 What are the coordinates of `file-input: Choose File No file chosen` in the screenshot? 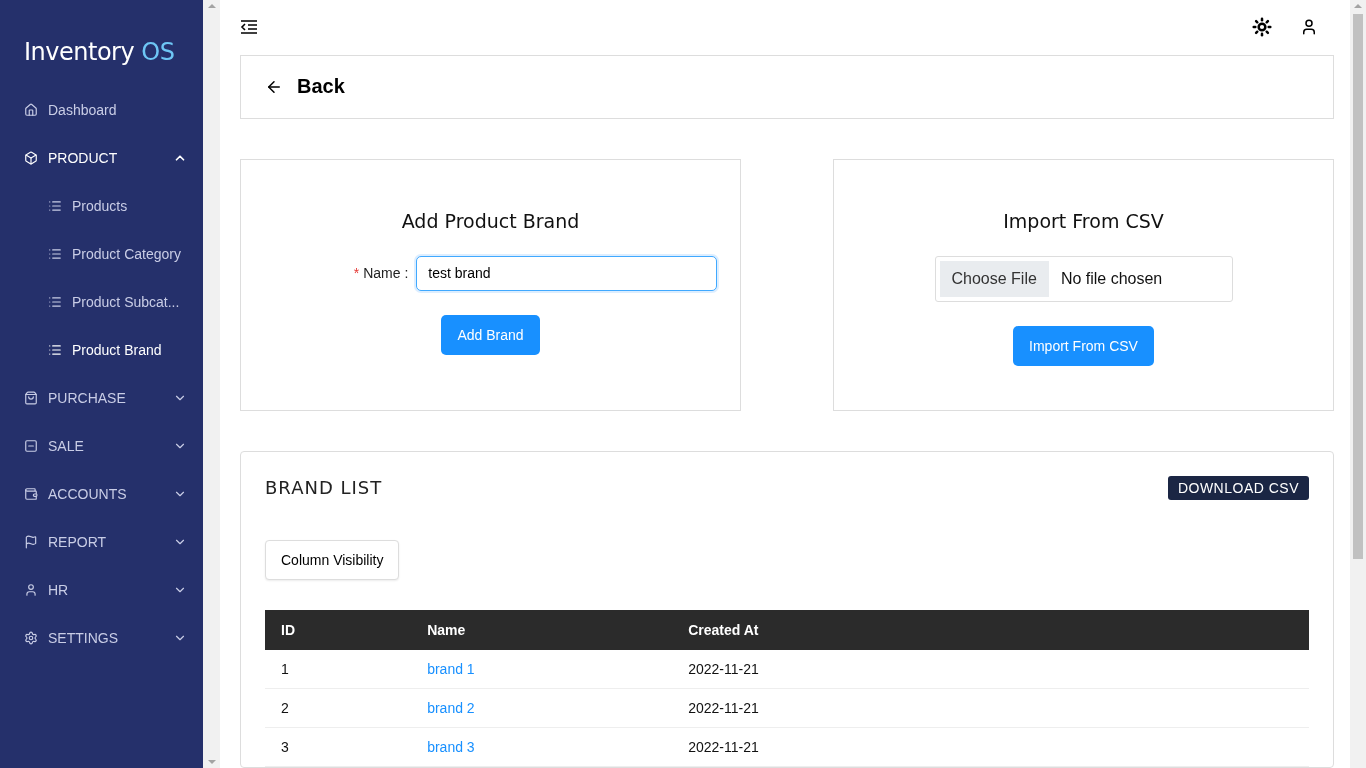 It's located at (1083, 278).